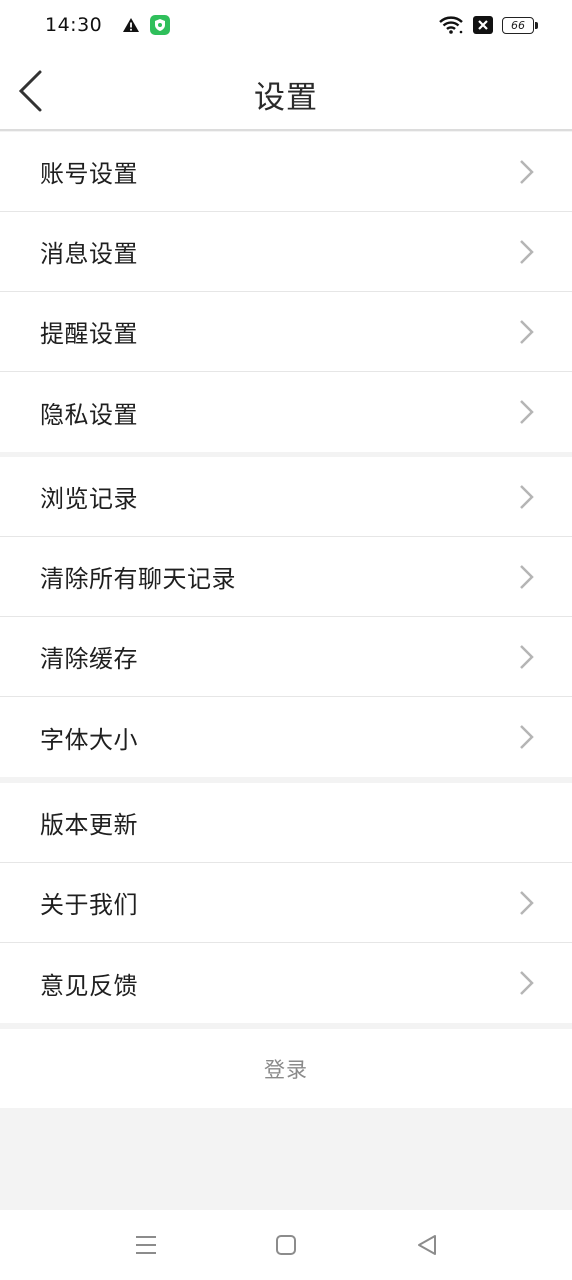 The height and width of the screenshot is (1280, 572). Describe the element at coordinates (89, 254) in the screenshot. I see `settings-item-label: 消息设置` at that location.